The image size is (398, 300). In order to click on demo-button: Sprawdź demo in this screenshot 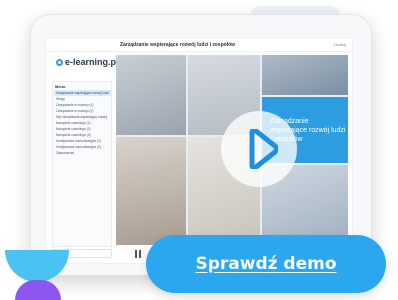, I will do `click(266, 264)`.